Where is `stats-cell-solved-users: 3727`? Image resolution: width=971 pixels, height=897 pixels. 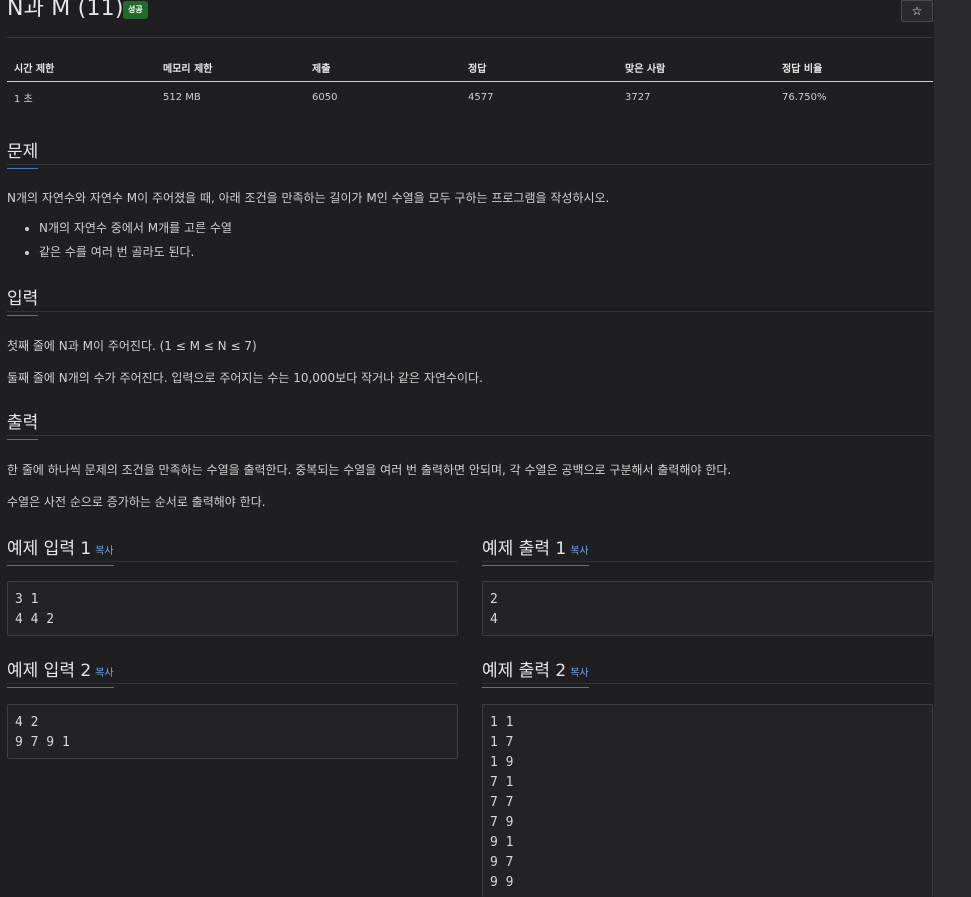 stats-cell-solved-users: 3727 is located at coordinates (638, 97).